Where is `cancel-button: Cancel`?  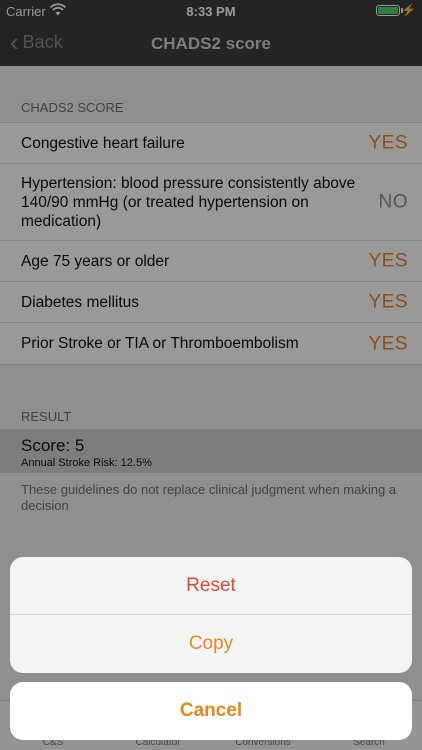 cancel-button: Cancel is located at coordinates (211, 711).